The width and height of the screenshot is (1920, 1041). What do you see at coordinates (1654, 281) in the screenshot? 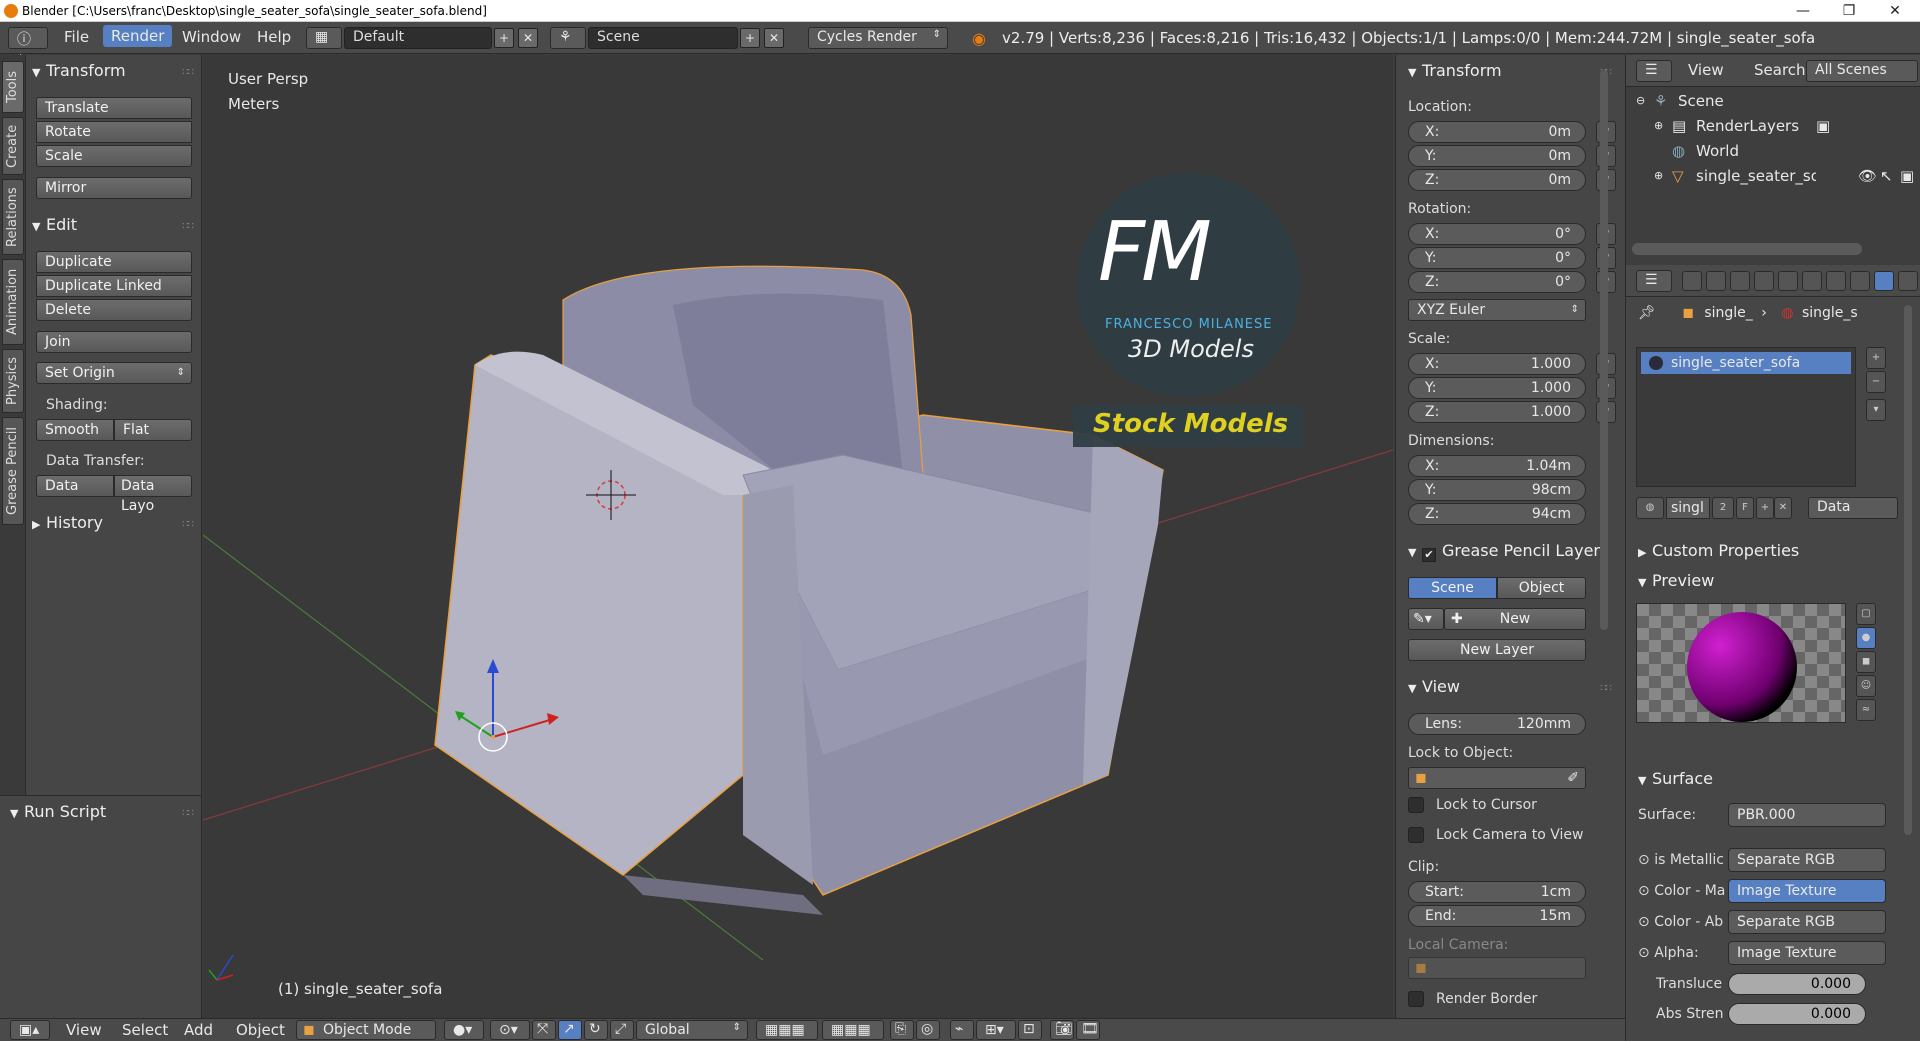
I see `properties-editor-icon: ☰` at bounding box center [1654, 281].